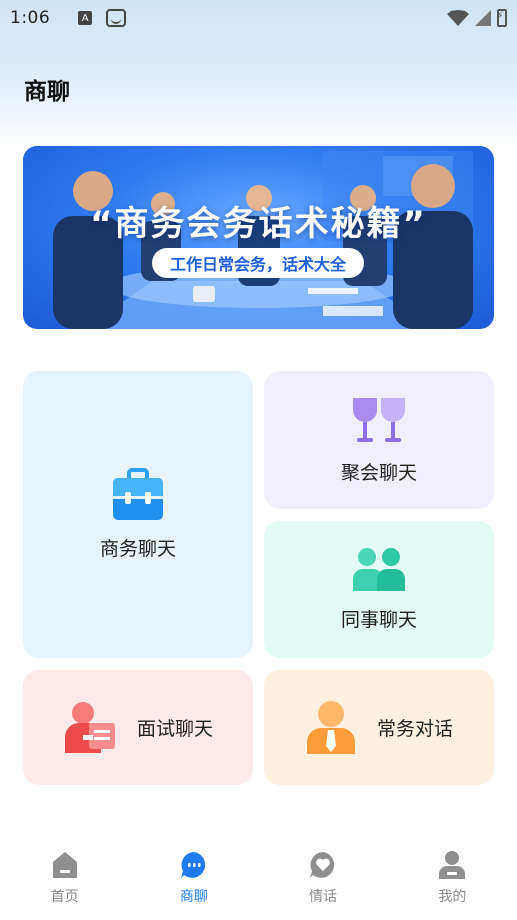 Image resolution: width=517 pixels, height=920 pixels. What do you see at coordinates (323, 881) in the screenshot?
I see `tab-love-words: 情话` at bounding box center [323, 881].